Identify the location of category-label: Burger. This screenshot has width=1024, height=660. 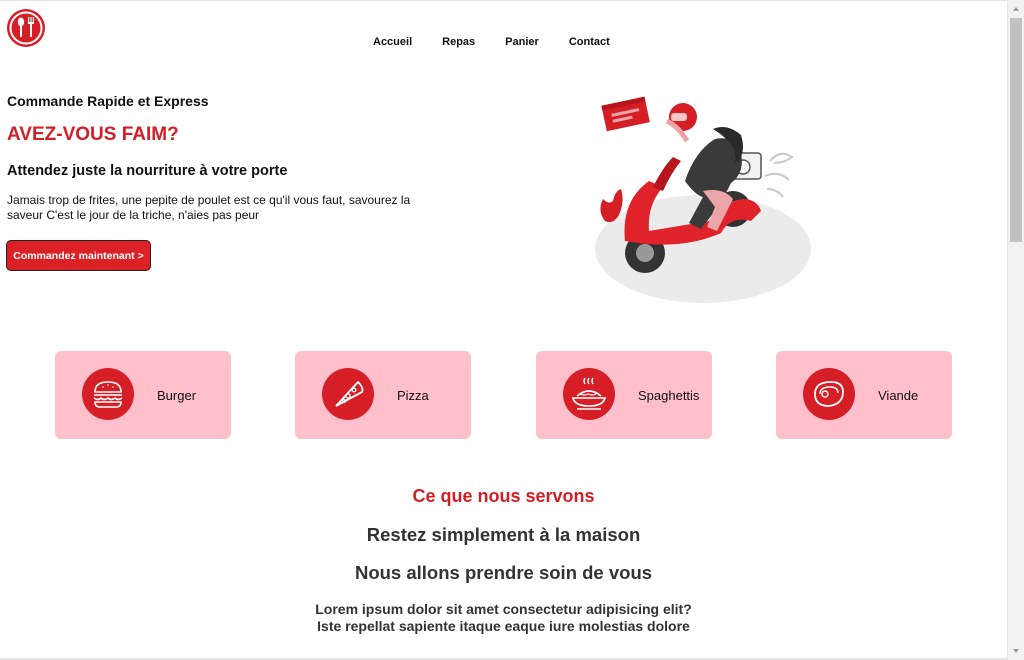
(177, 395).